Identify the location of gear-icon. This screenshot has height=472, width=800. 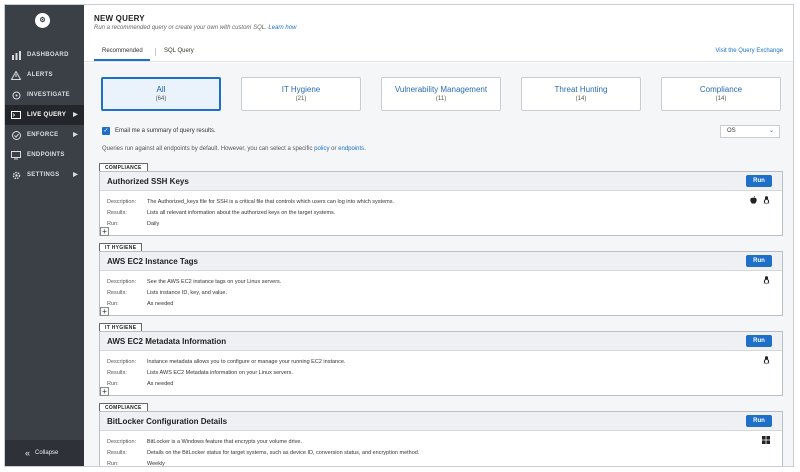
(16, 175).